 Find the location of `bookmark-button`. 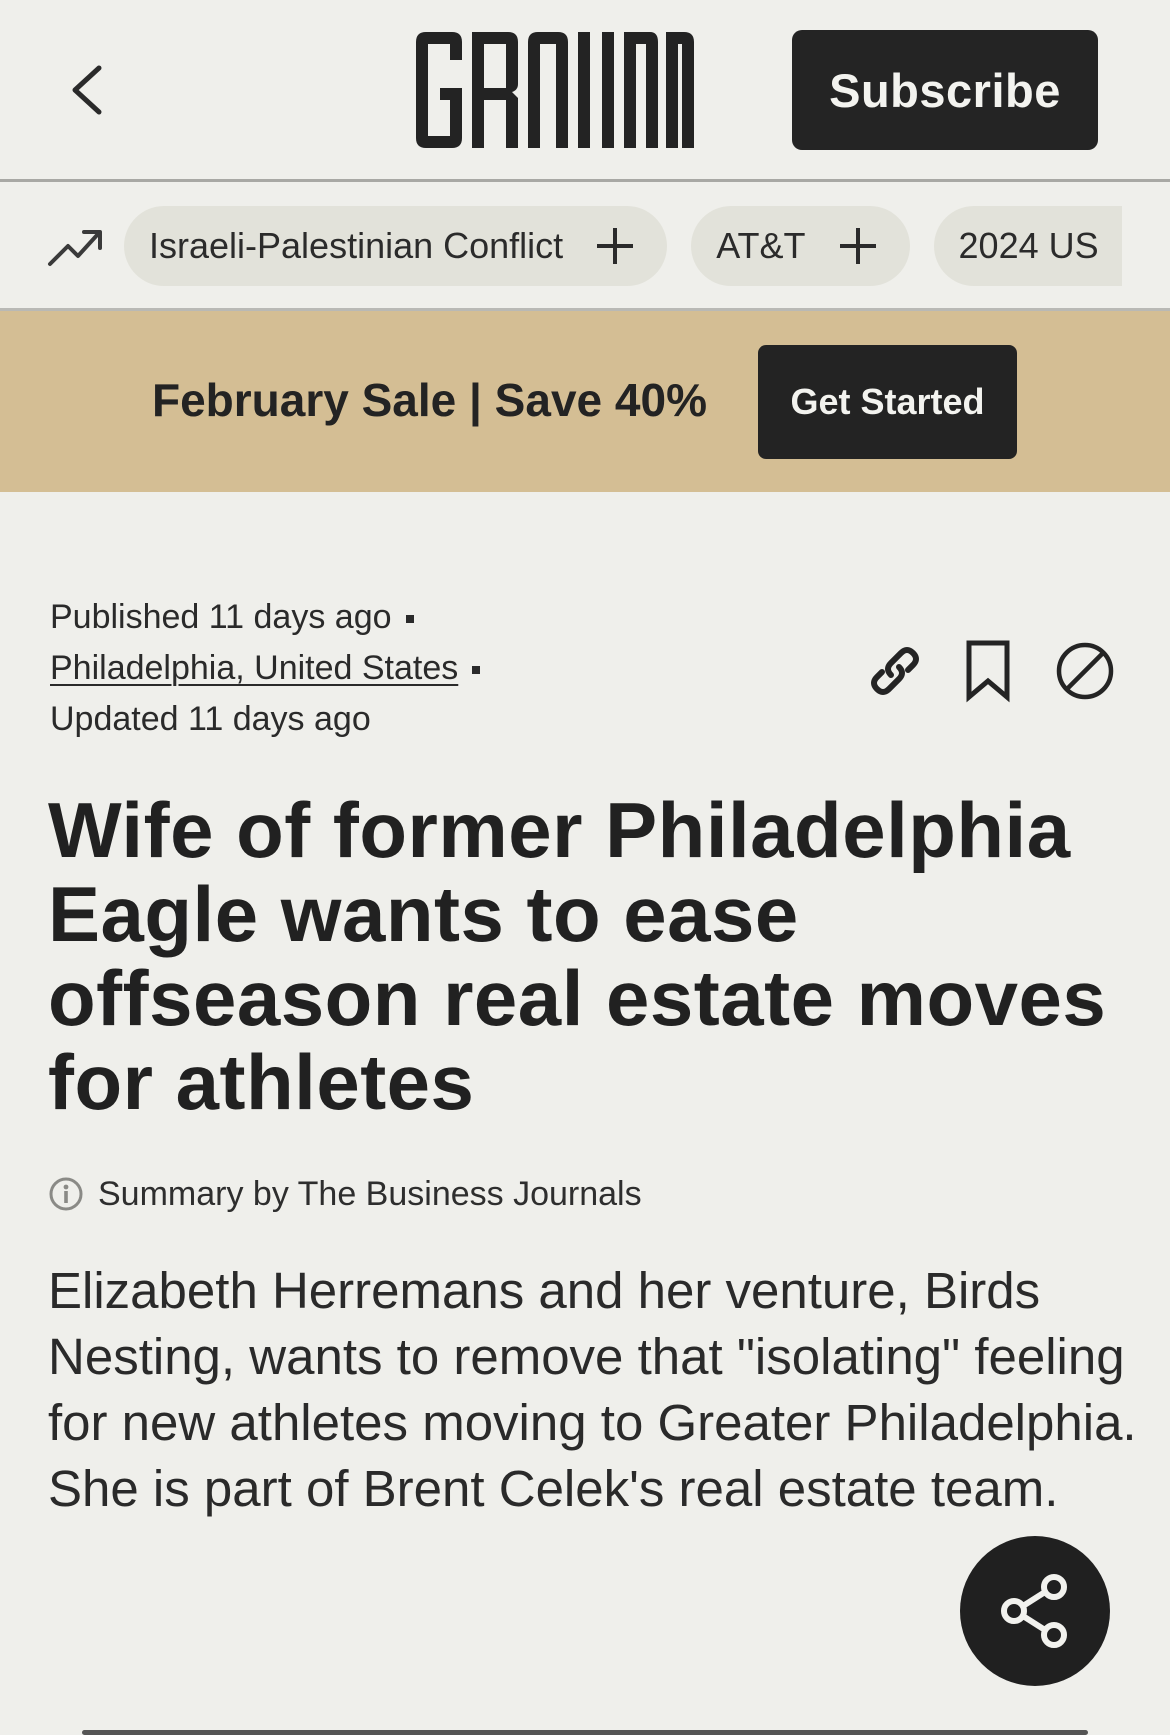

bookmark-button is located at coordinates (988, 671).